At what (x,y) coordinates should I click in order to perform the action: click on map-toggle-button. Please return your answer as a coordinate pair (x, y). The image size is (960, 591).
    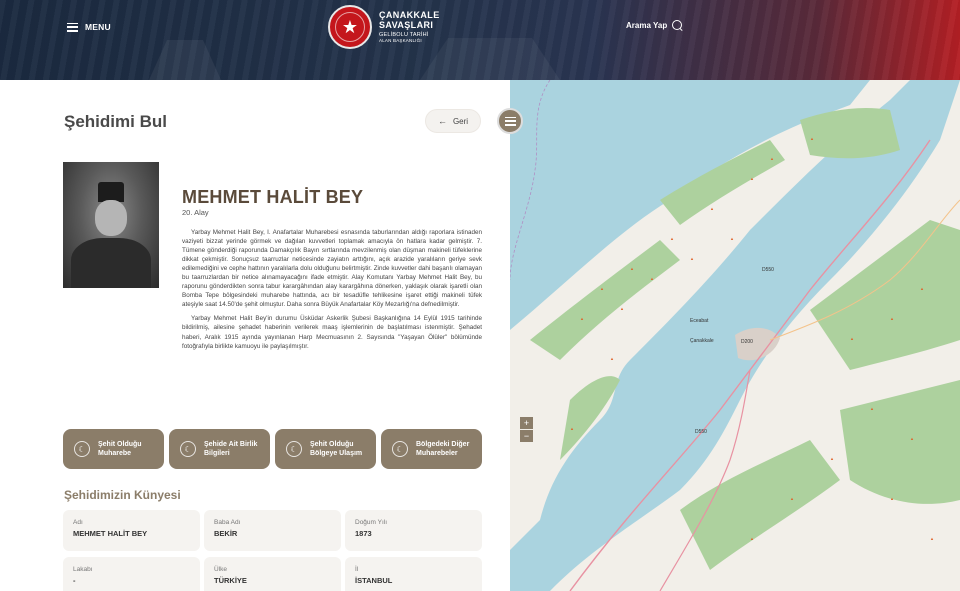
    Looking at the image, I should click on (510, 121).